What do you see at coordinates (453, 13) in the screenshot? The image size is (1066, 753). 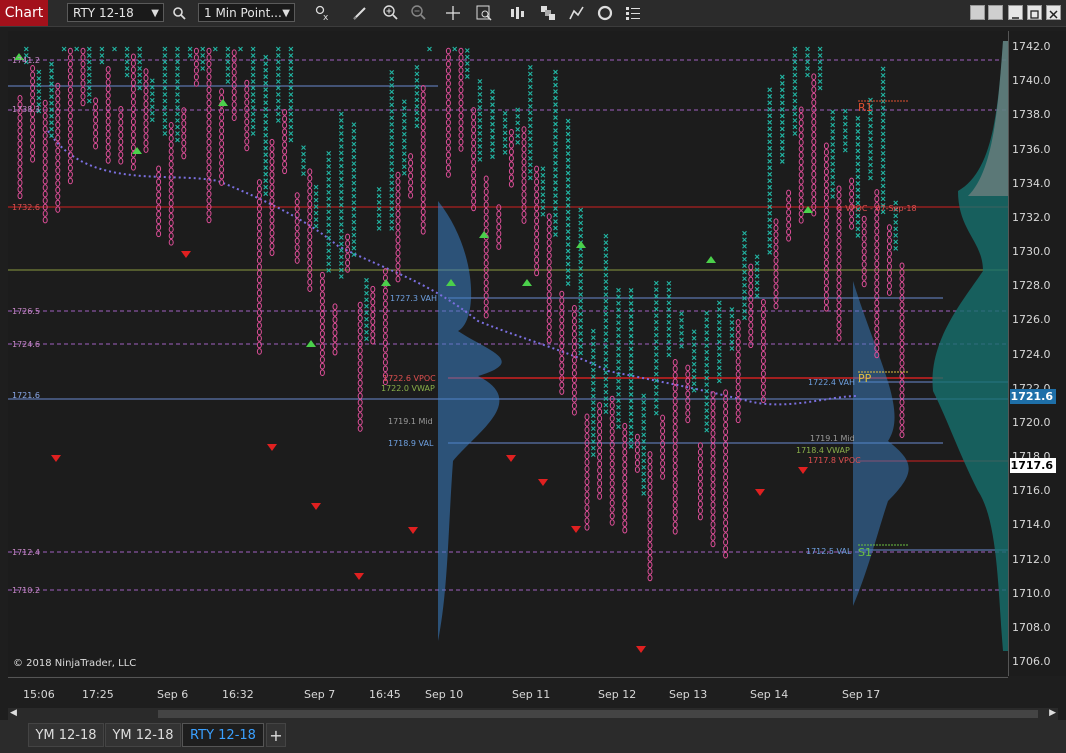 I see `crosshair-icon` at bounding box center [453, 13].